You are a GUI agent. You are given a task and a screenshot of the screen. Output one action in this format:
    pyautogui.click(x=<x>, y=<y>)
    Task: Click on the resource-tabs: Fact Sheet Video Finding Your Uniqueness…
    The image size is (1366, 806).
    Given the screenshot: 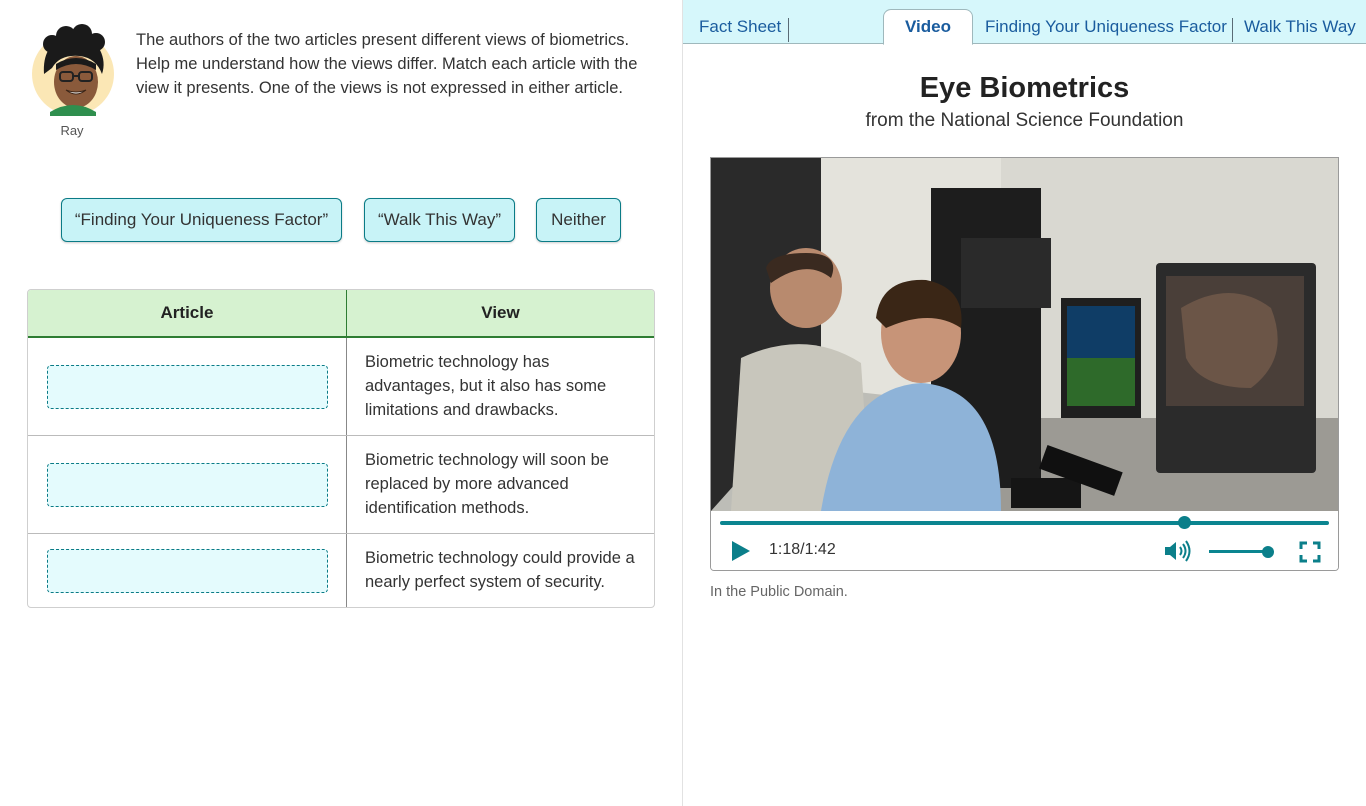 What is the action you would take?
    pyautogui.click(x=1024, y=22)
    